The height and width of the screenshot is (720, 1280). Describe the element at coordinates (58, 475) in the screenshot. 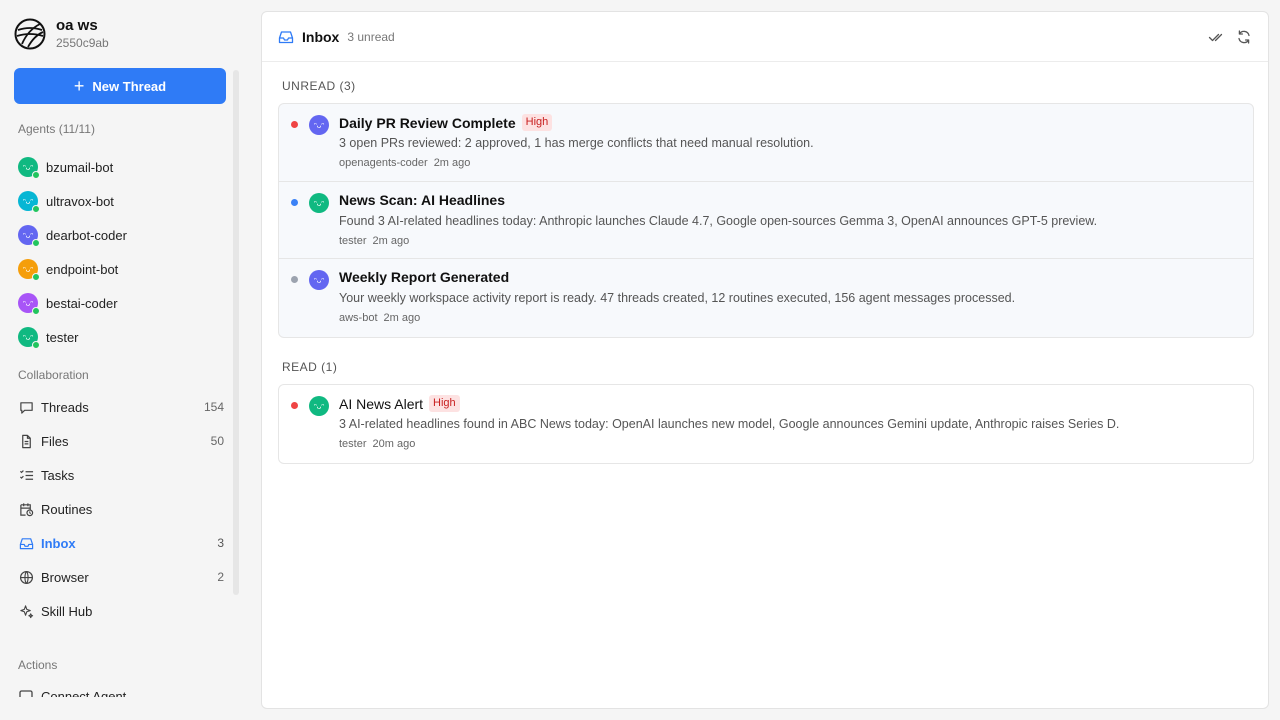

I see `sidebar-item-label: Tasks` at that location.